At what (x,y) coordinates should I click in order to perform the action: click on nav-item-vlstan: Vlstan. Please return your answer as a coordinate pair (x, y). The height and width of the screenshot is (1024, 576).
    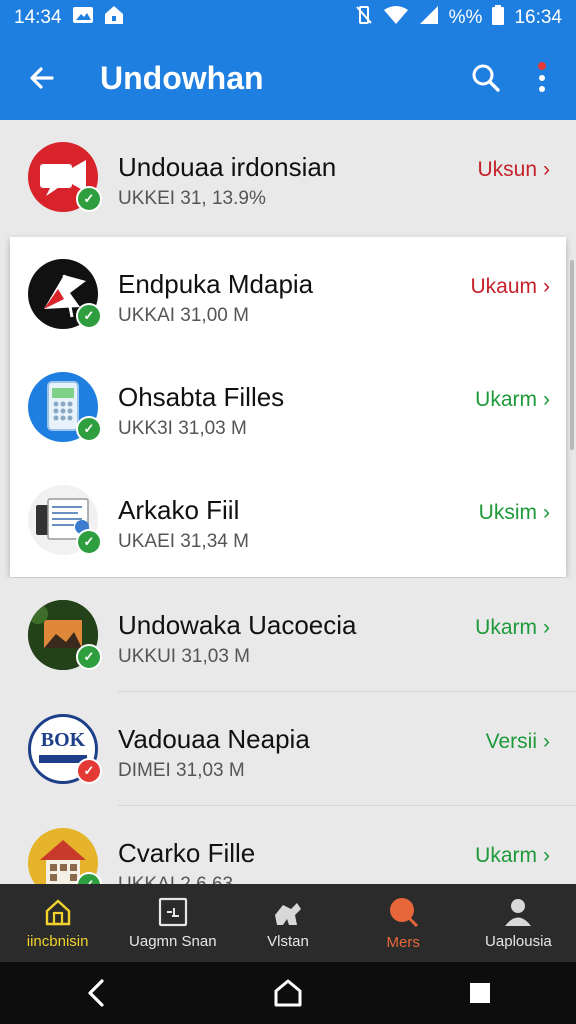
    Looking at the image, I should click on (287, 923).